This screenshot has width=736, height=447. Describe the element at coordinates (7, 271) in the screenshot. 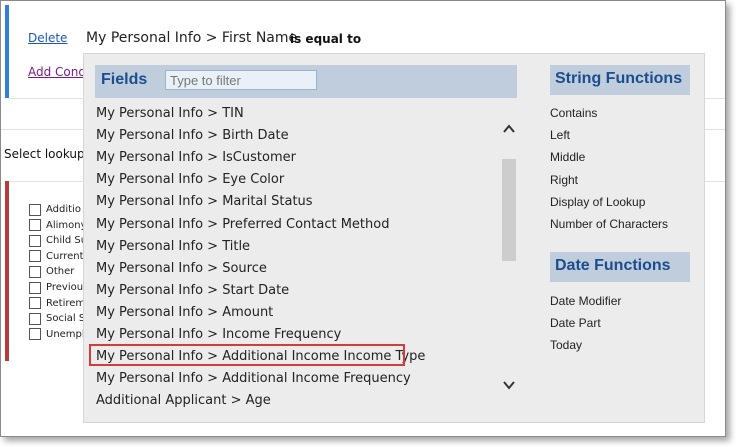

I see `lookup-accent-bar` at that location.